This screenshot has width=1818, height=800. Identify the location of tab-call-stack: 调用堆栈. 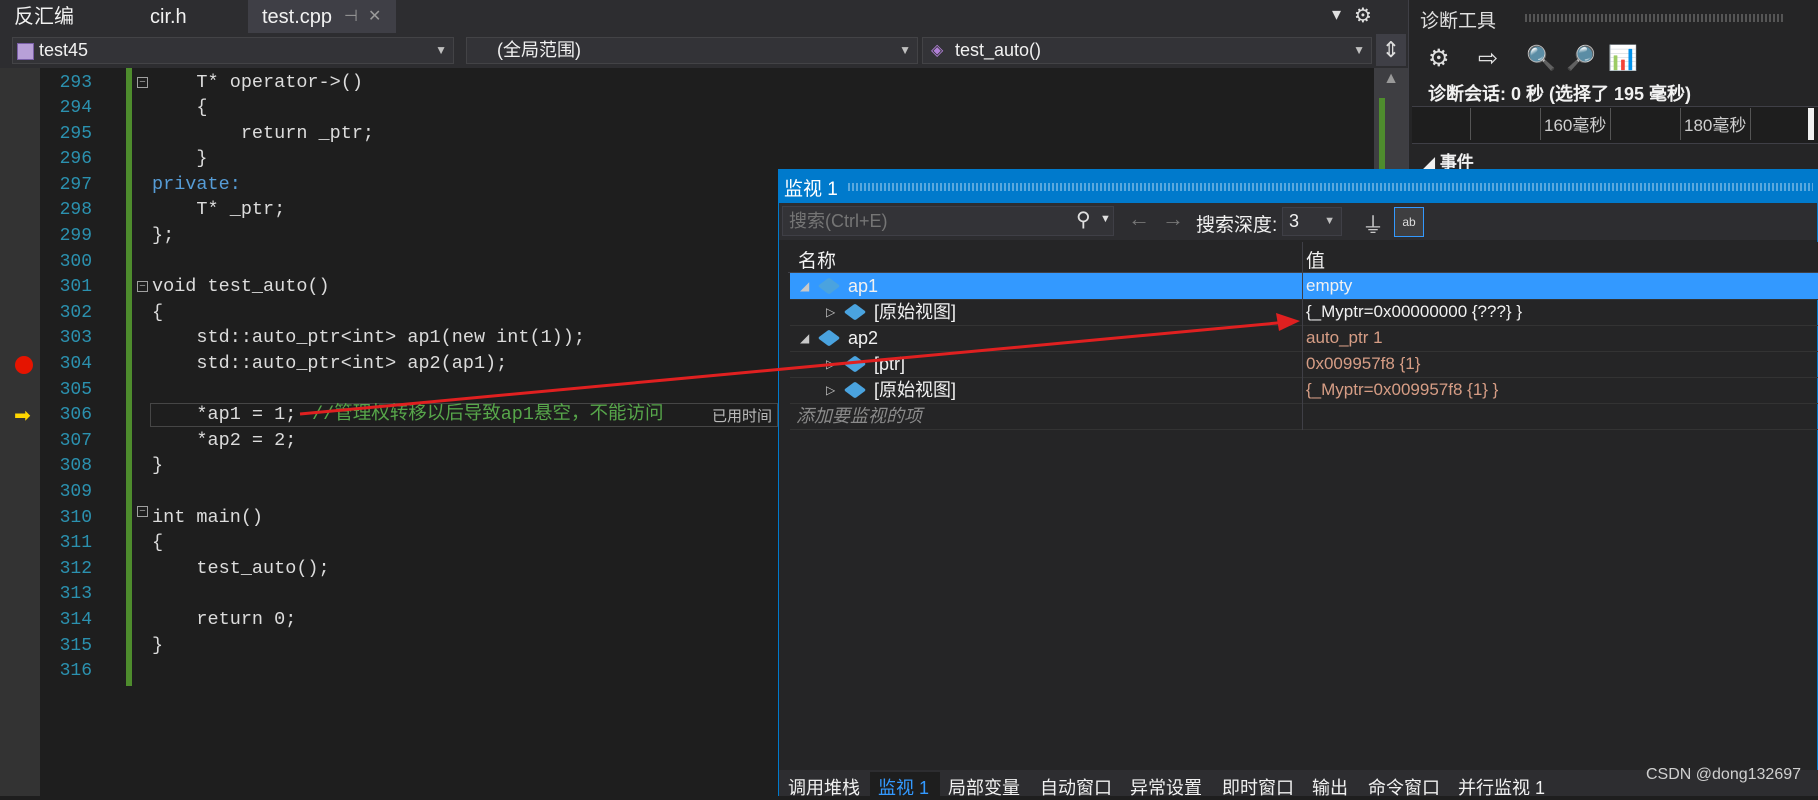
(824, 787).